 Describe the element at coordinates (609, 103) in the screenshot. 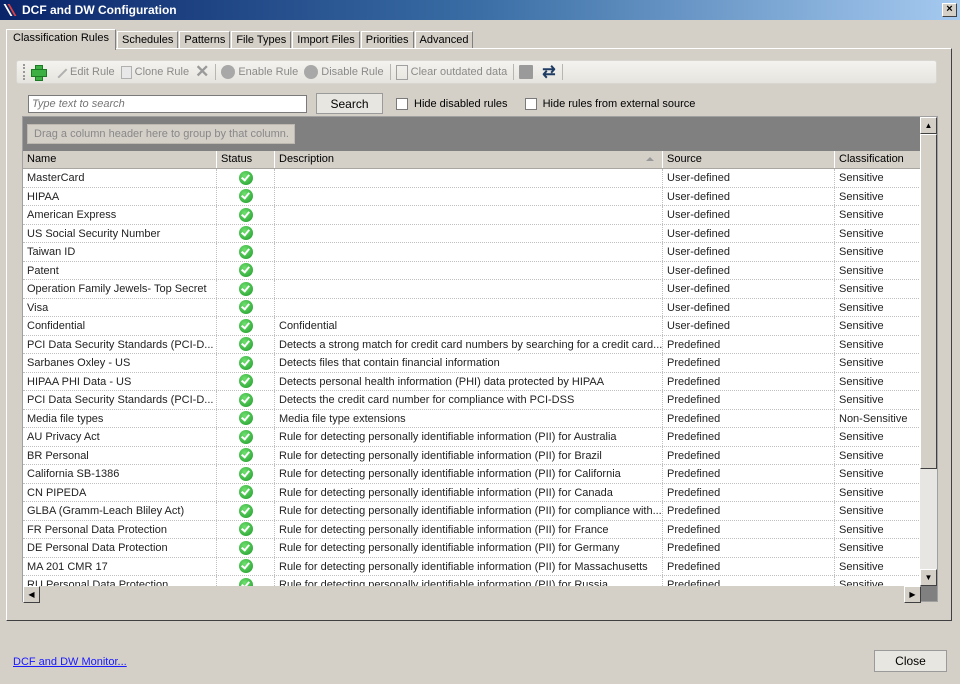

I see `hide-external-checkbox: Hide rules from external source` at that location.